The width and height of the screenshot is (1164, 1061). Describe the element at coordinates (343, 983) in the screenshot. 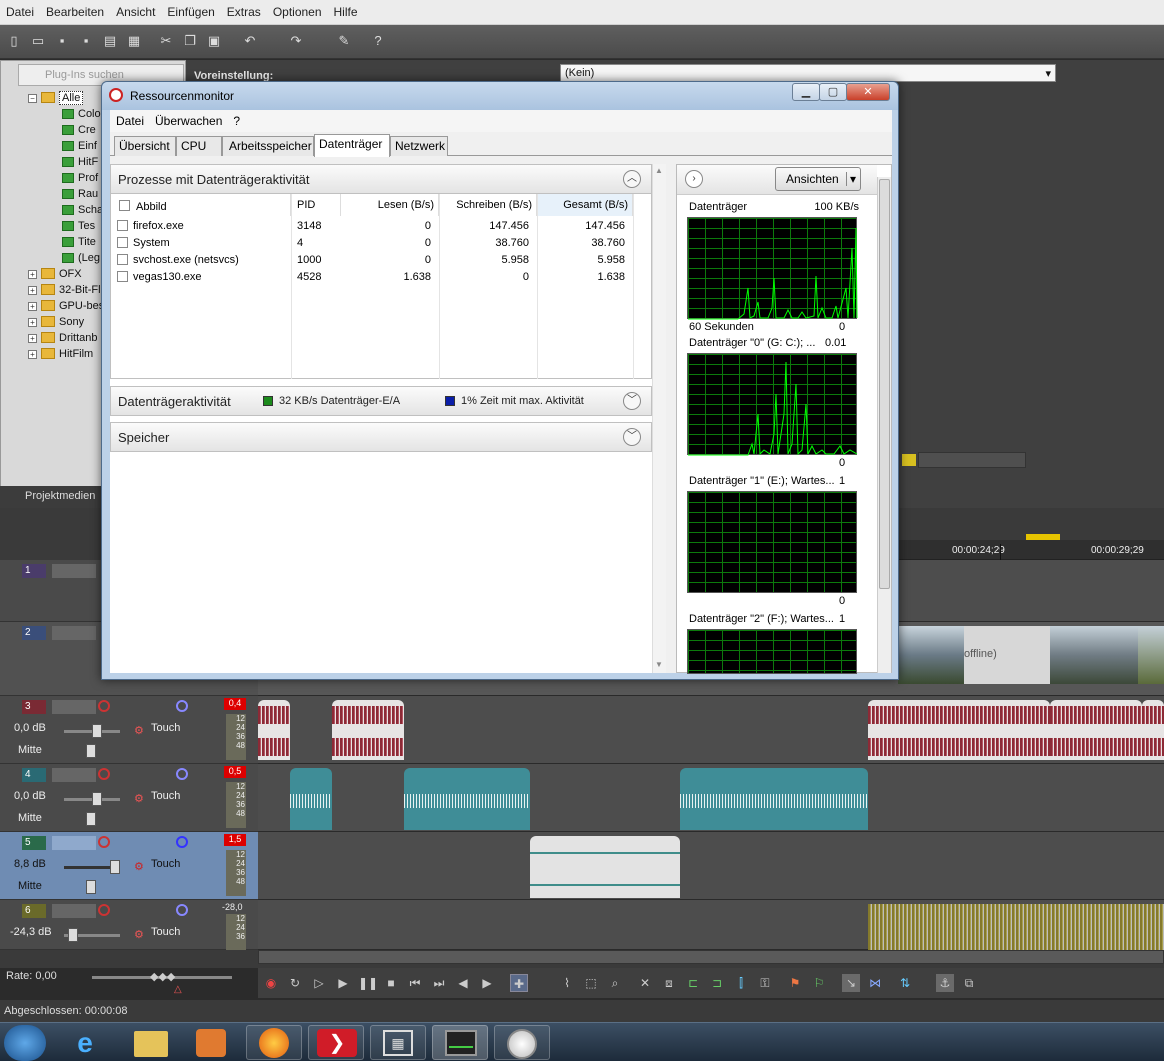

I see `play-icon: ▶` at that location.